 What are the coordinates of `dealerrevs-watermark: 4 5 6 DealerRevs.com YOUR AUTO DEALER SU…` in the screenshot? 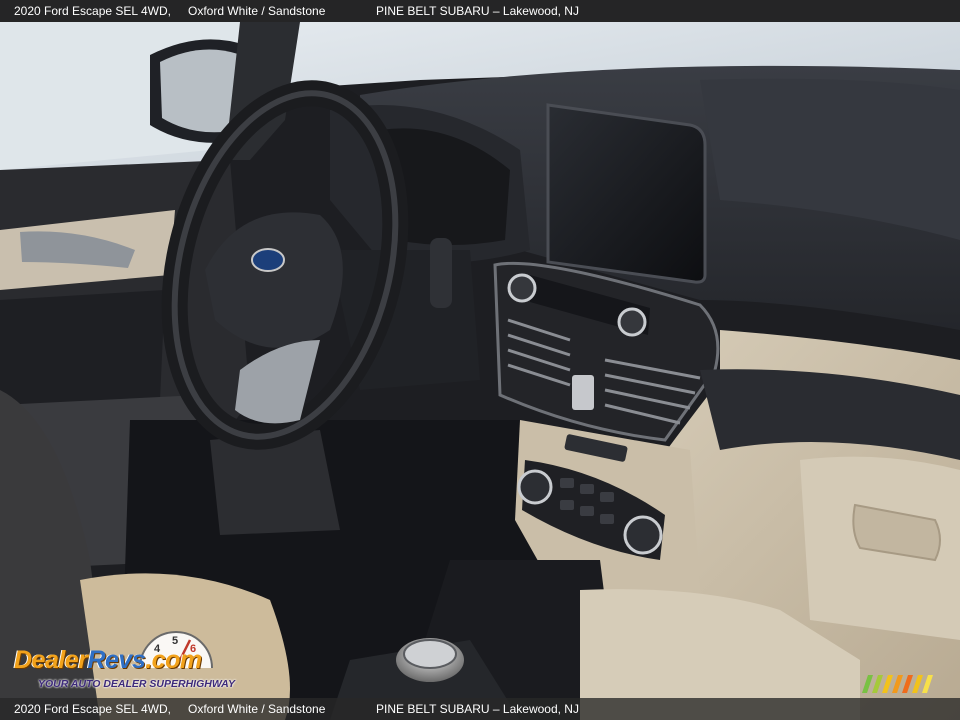 It's located at (142, 660).